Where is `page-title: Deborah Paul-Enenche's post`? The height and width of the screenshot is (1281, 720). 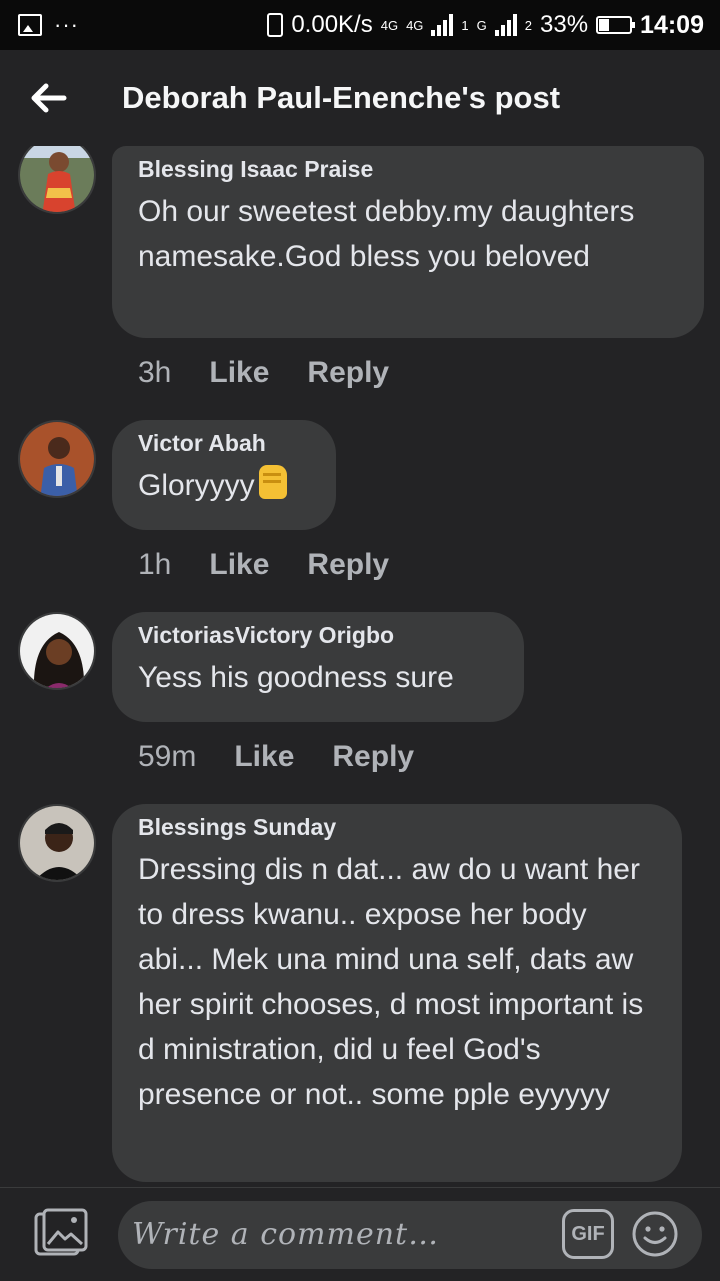
page-title: Deborah Paul-Enenche's post is located at coordinates (341, 97).